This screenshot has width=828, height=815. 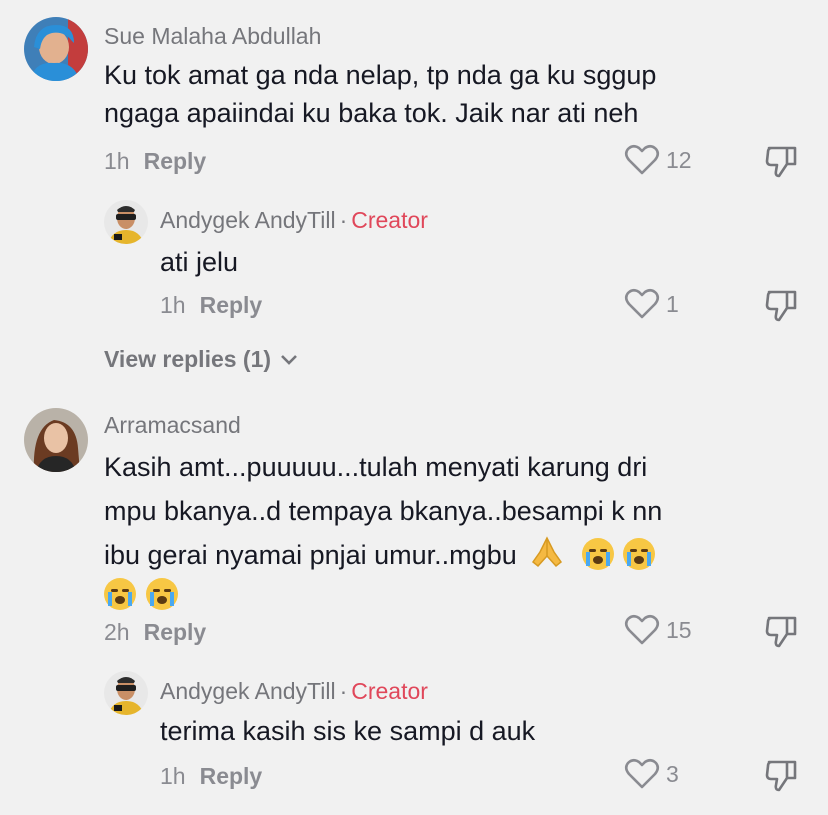 I want to click on like-count: 1, so click(x=672, y=303).